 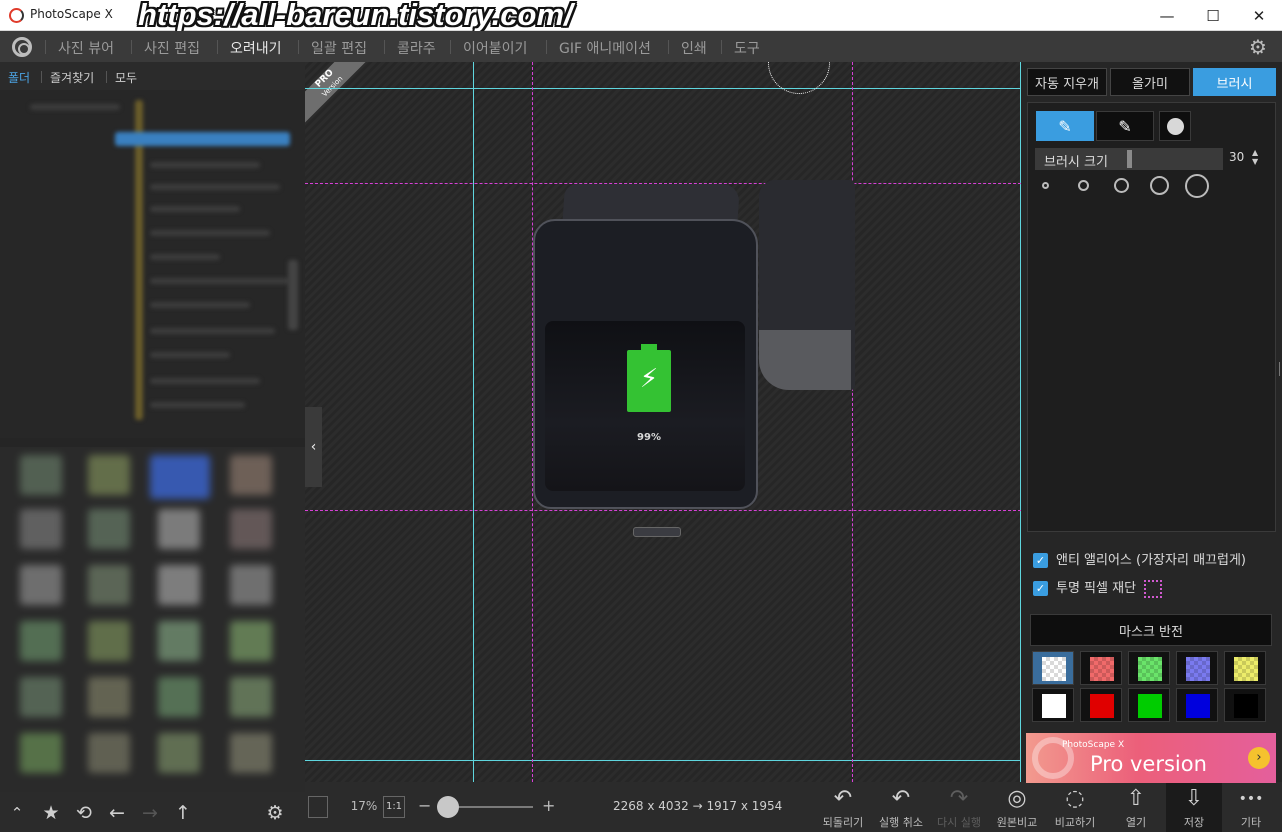 I want to click on refresh-icon: ⟲, so click(x=84, y=813).